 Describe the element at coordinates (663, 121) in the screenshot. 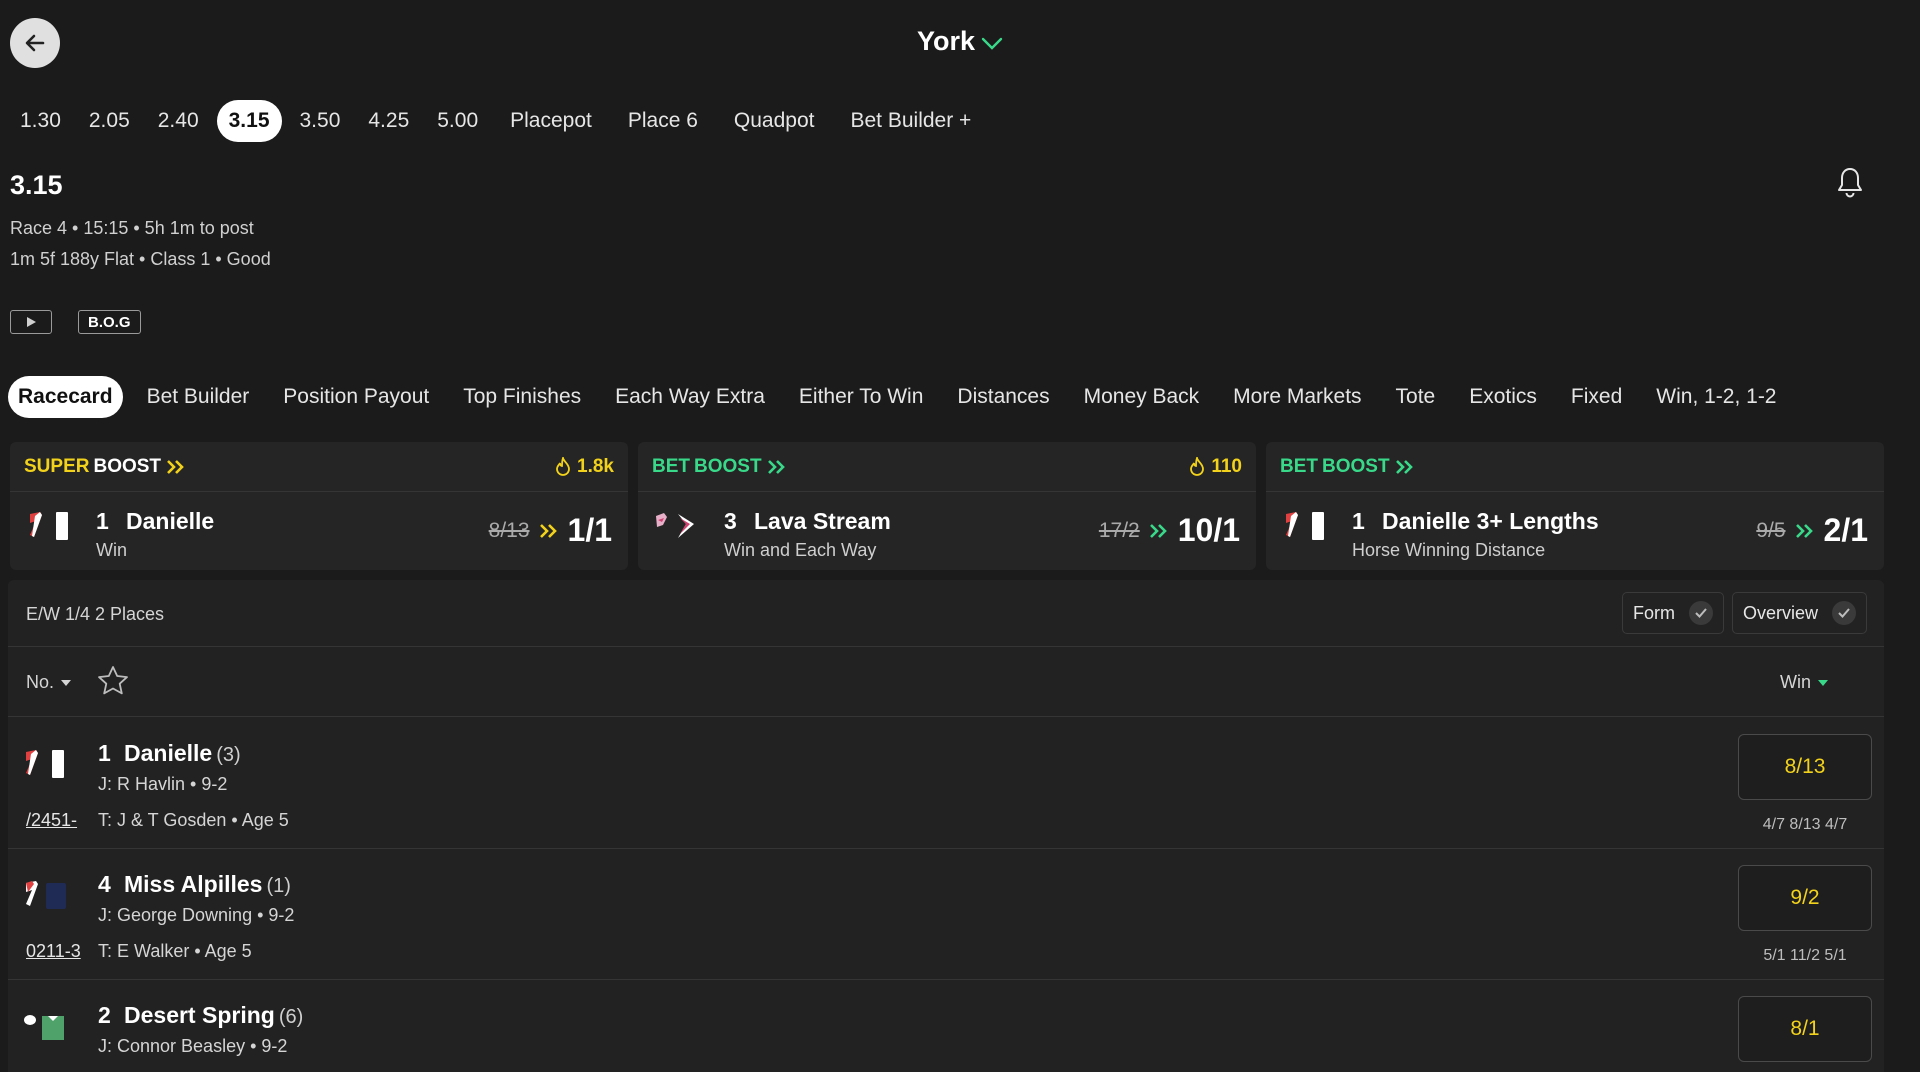

I see `place6-tab: Place 6` at that location.